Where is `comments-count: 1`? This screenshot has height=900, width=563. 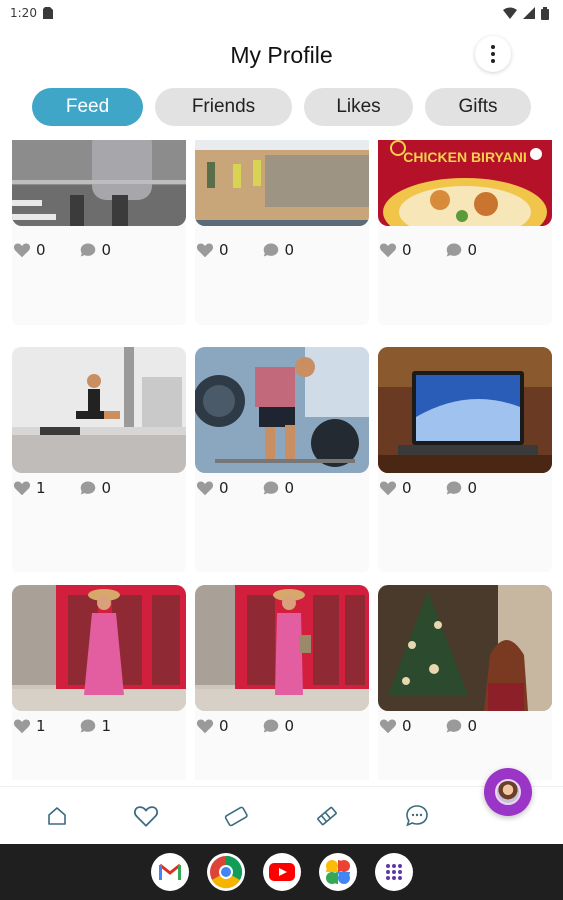
comments-count: 1 is located at coordinates (106, 726).